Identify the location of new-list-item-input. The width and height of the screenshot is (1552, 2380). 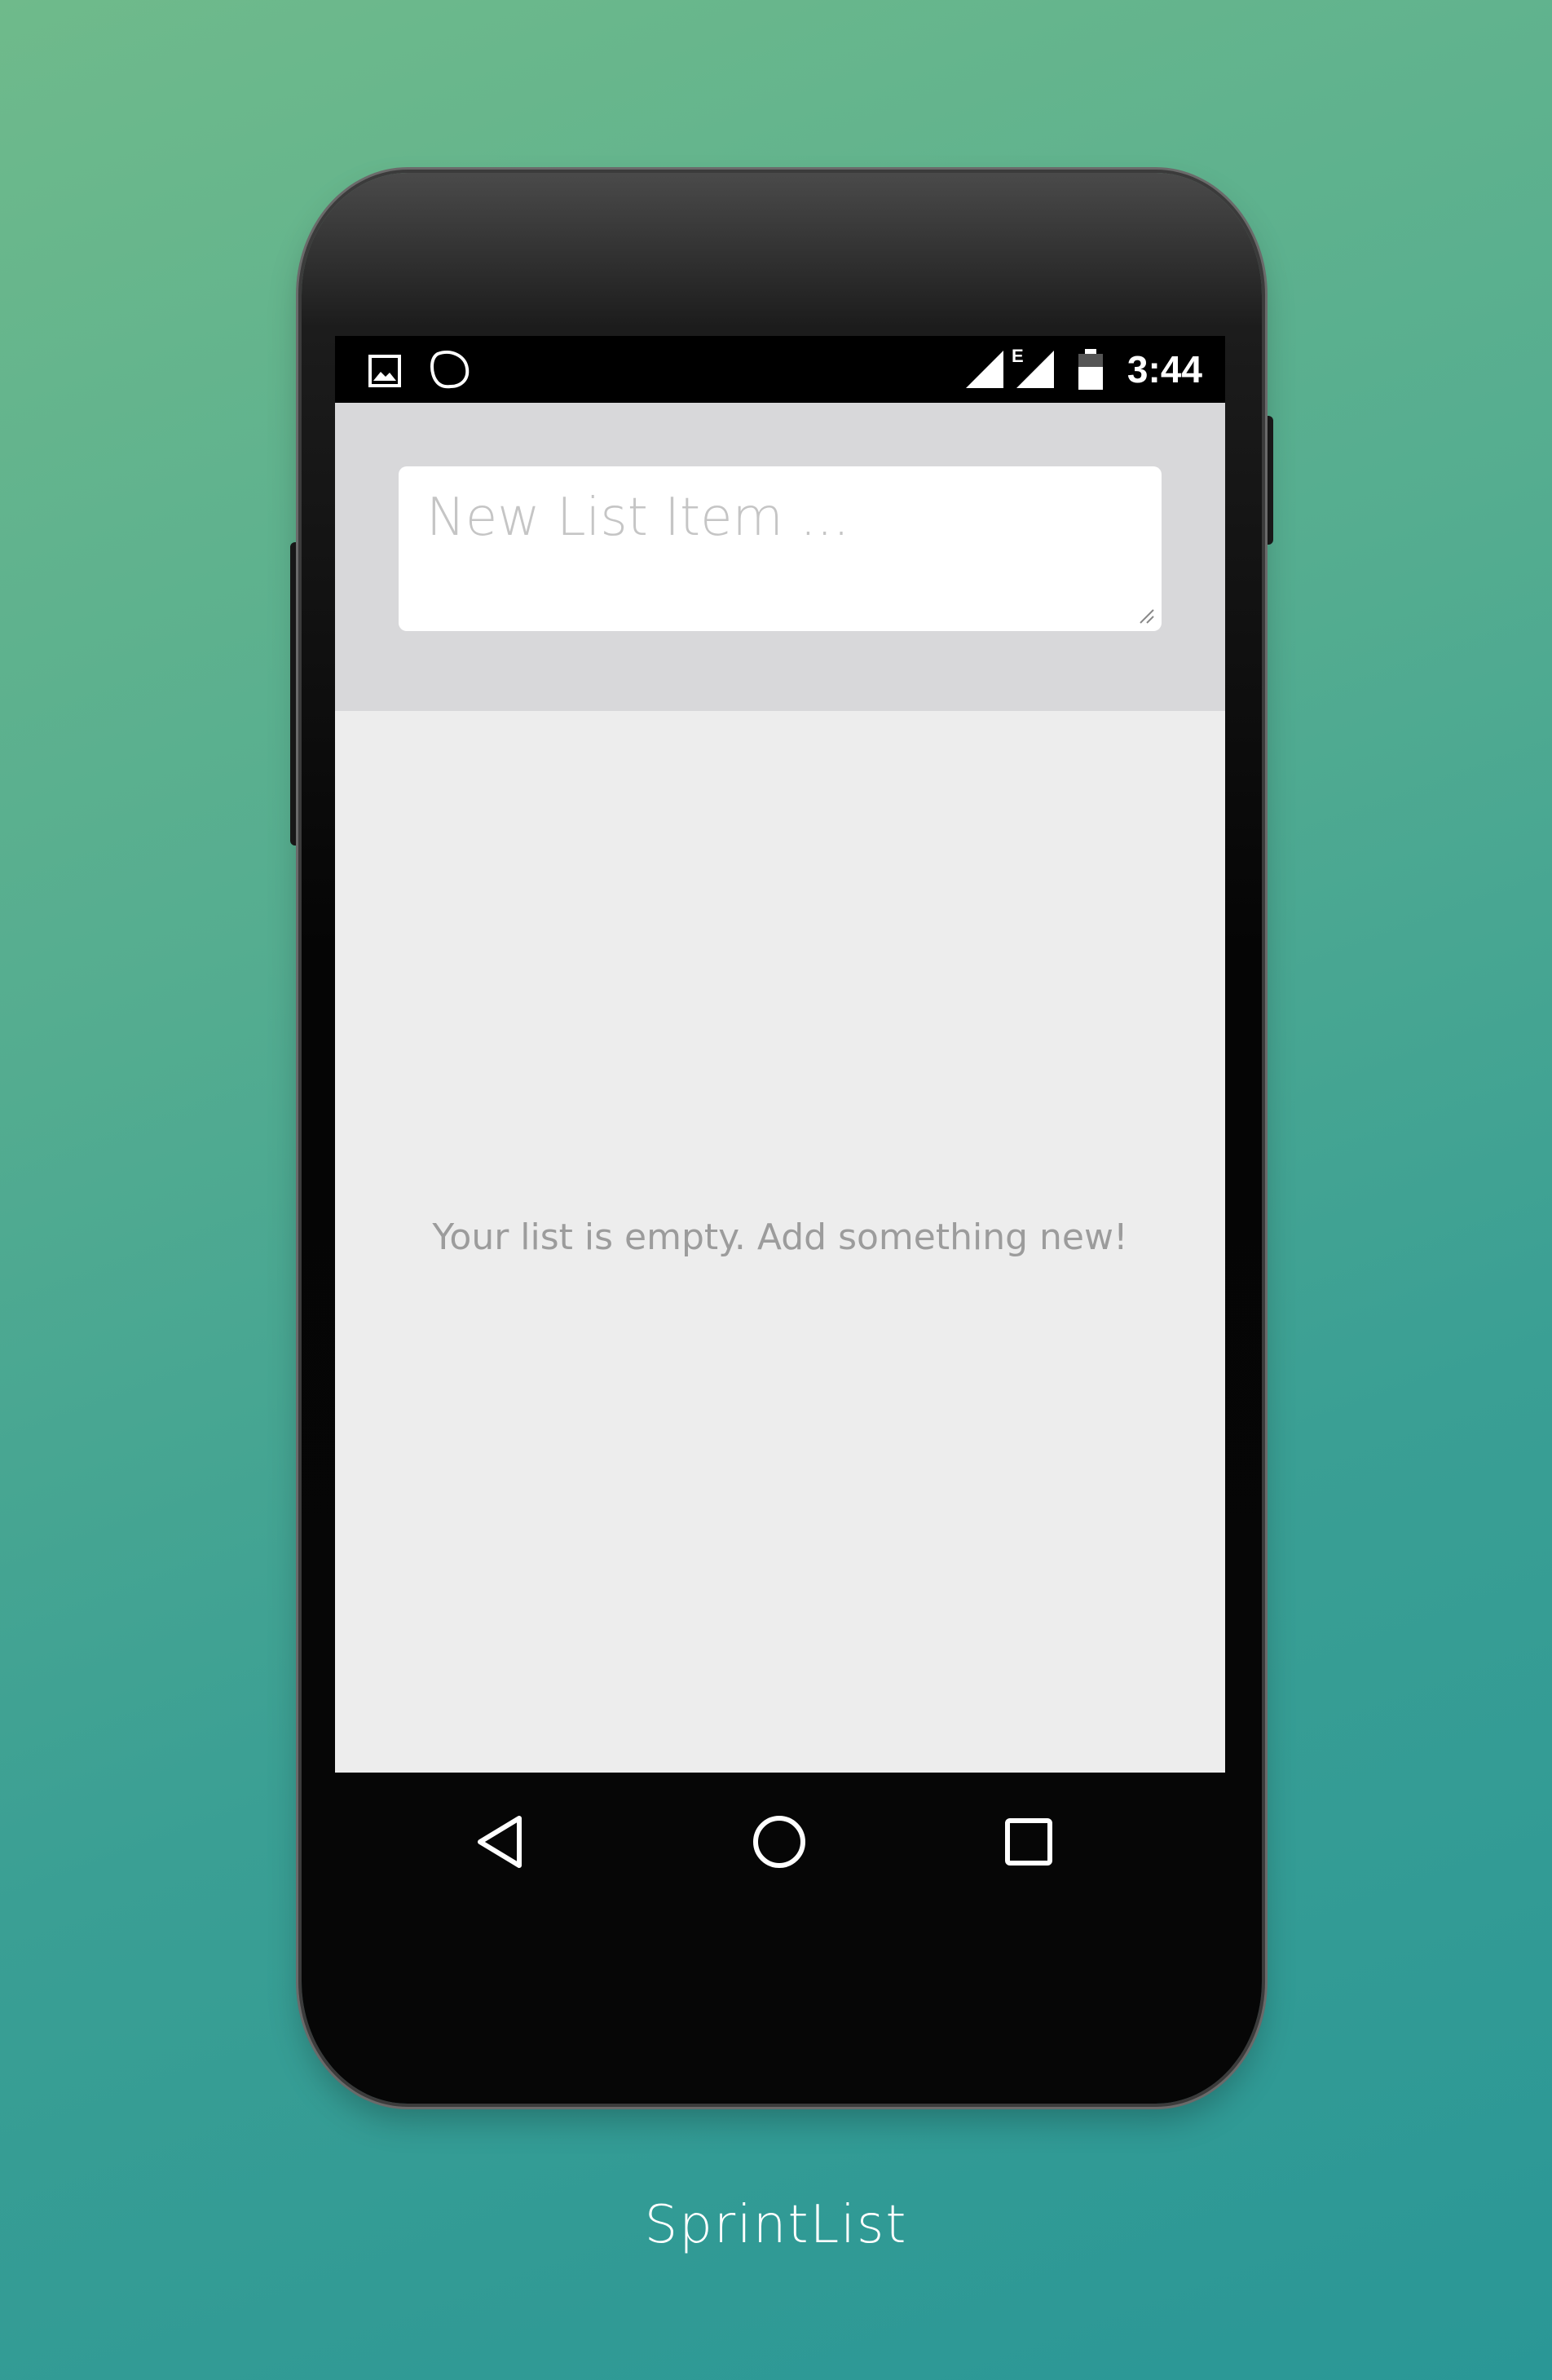
(781, 548).